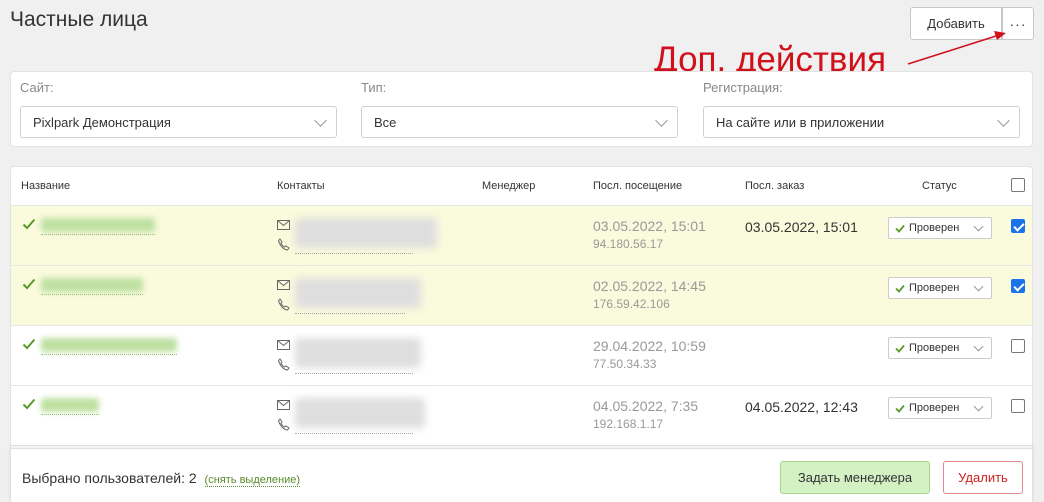 This screenshot has width=1044, height=502. I want to click on registration-select-value: На сайте или в приложении, so click(800, 122).